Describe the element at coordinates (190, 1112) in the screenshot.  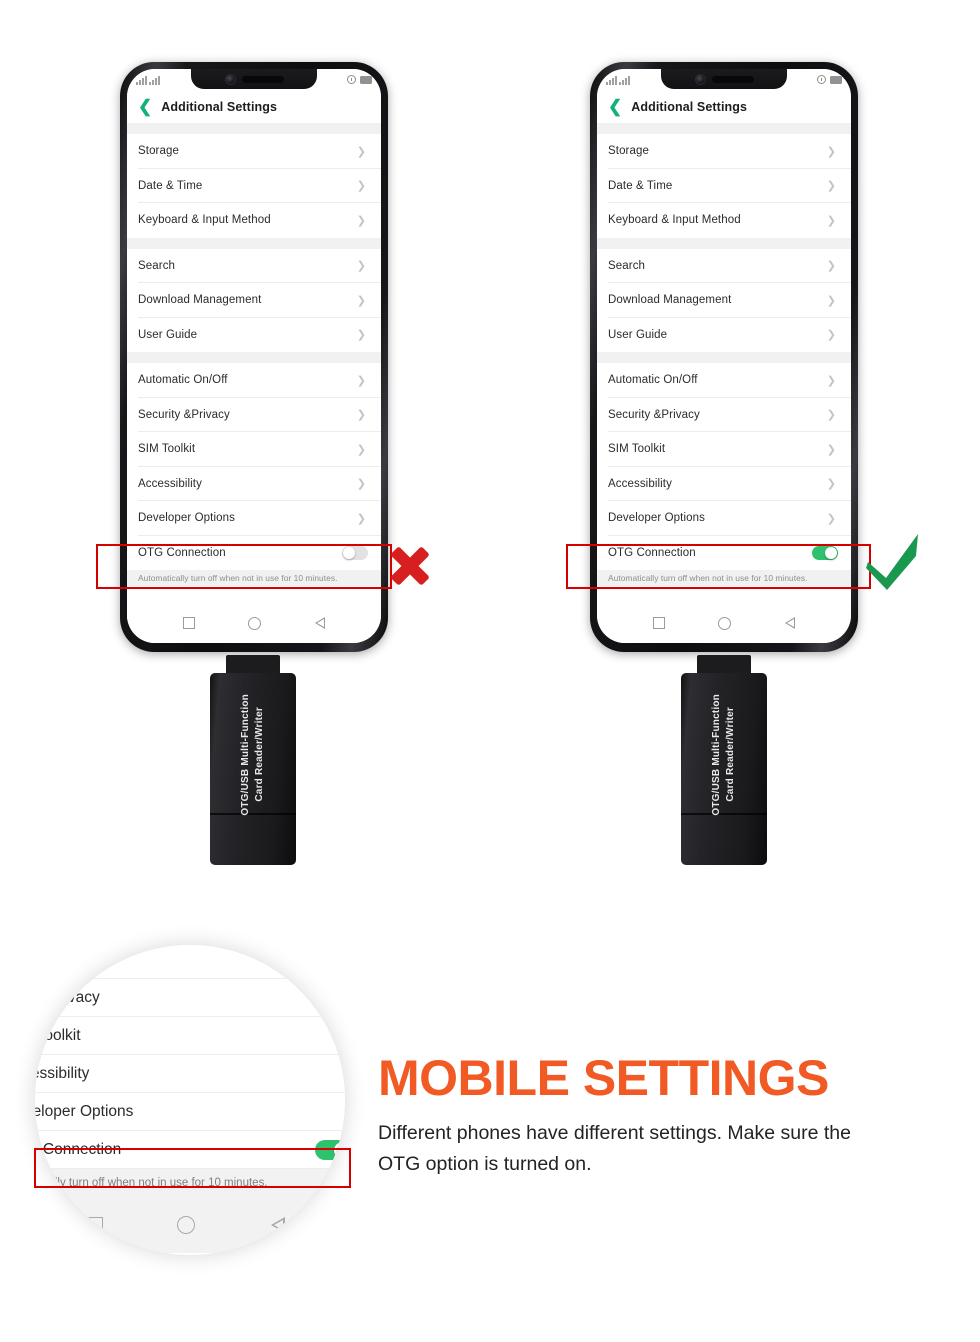
I see `magnified-row-developer-options: Developer Options ❯` at that location.